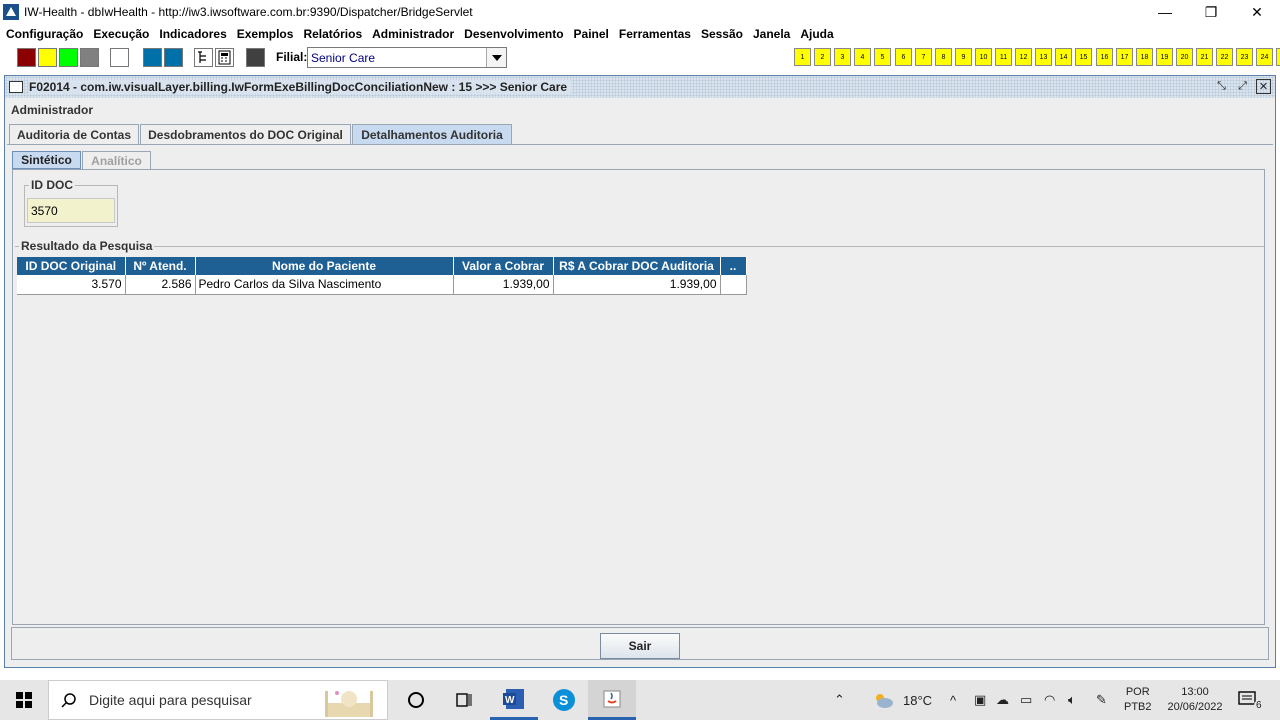 The image size is (1280, 720). I want to click on menu-desenvolvimento: Desenvolvimento, so click(514, 34).